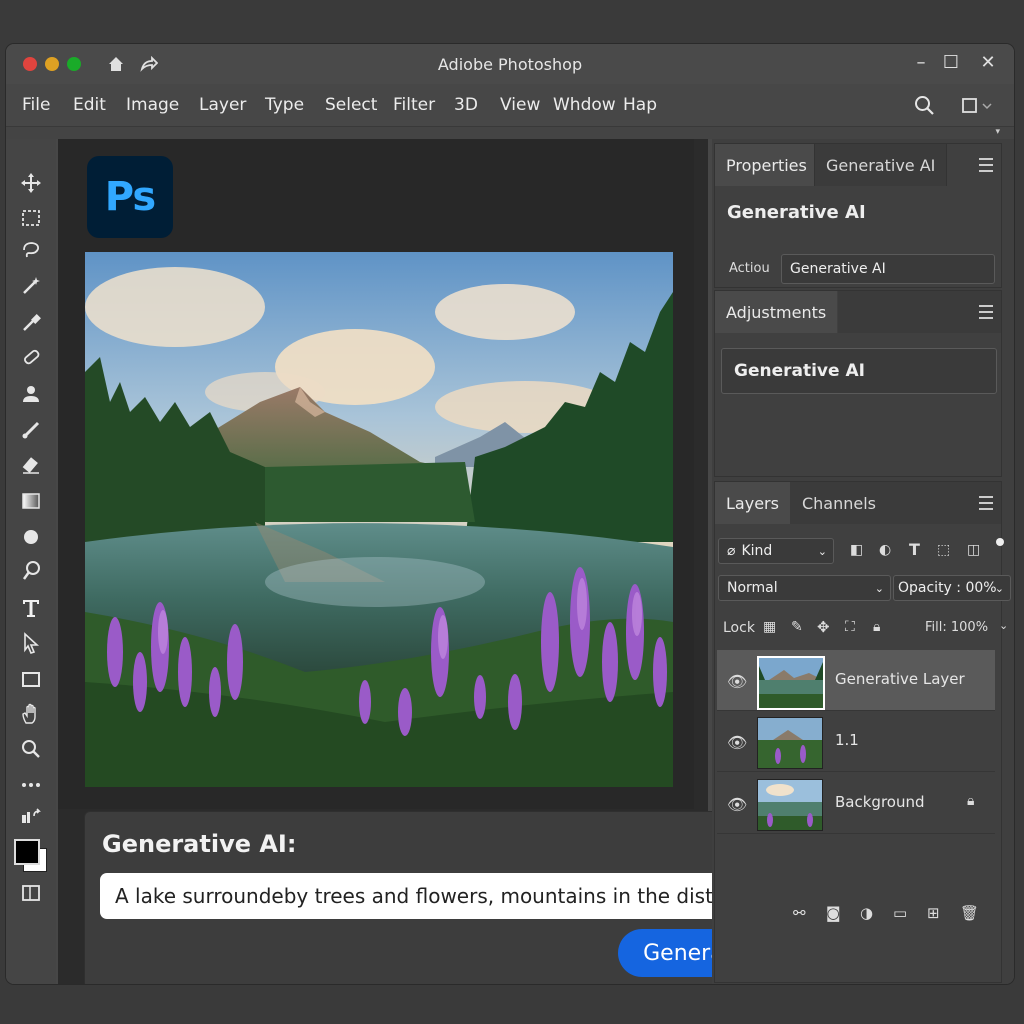 This screenshot has width=1024, height=1024. Describe the element at coordinates (924, 105) in the screenshot. I see `search-icon` at that location.